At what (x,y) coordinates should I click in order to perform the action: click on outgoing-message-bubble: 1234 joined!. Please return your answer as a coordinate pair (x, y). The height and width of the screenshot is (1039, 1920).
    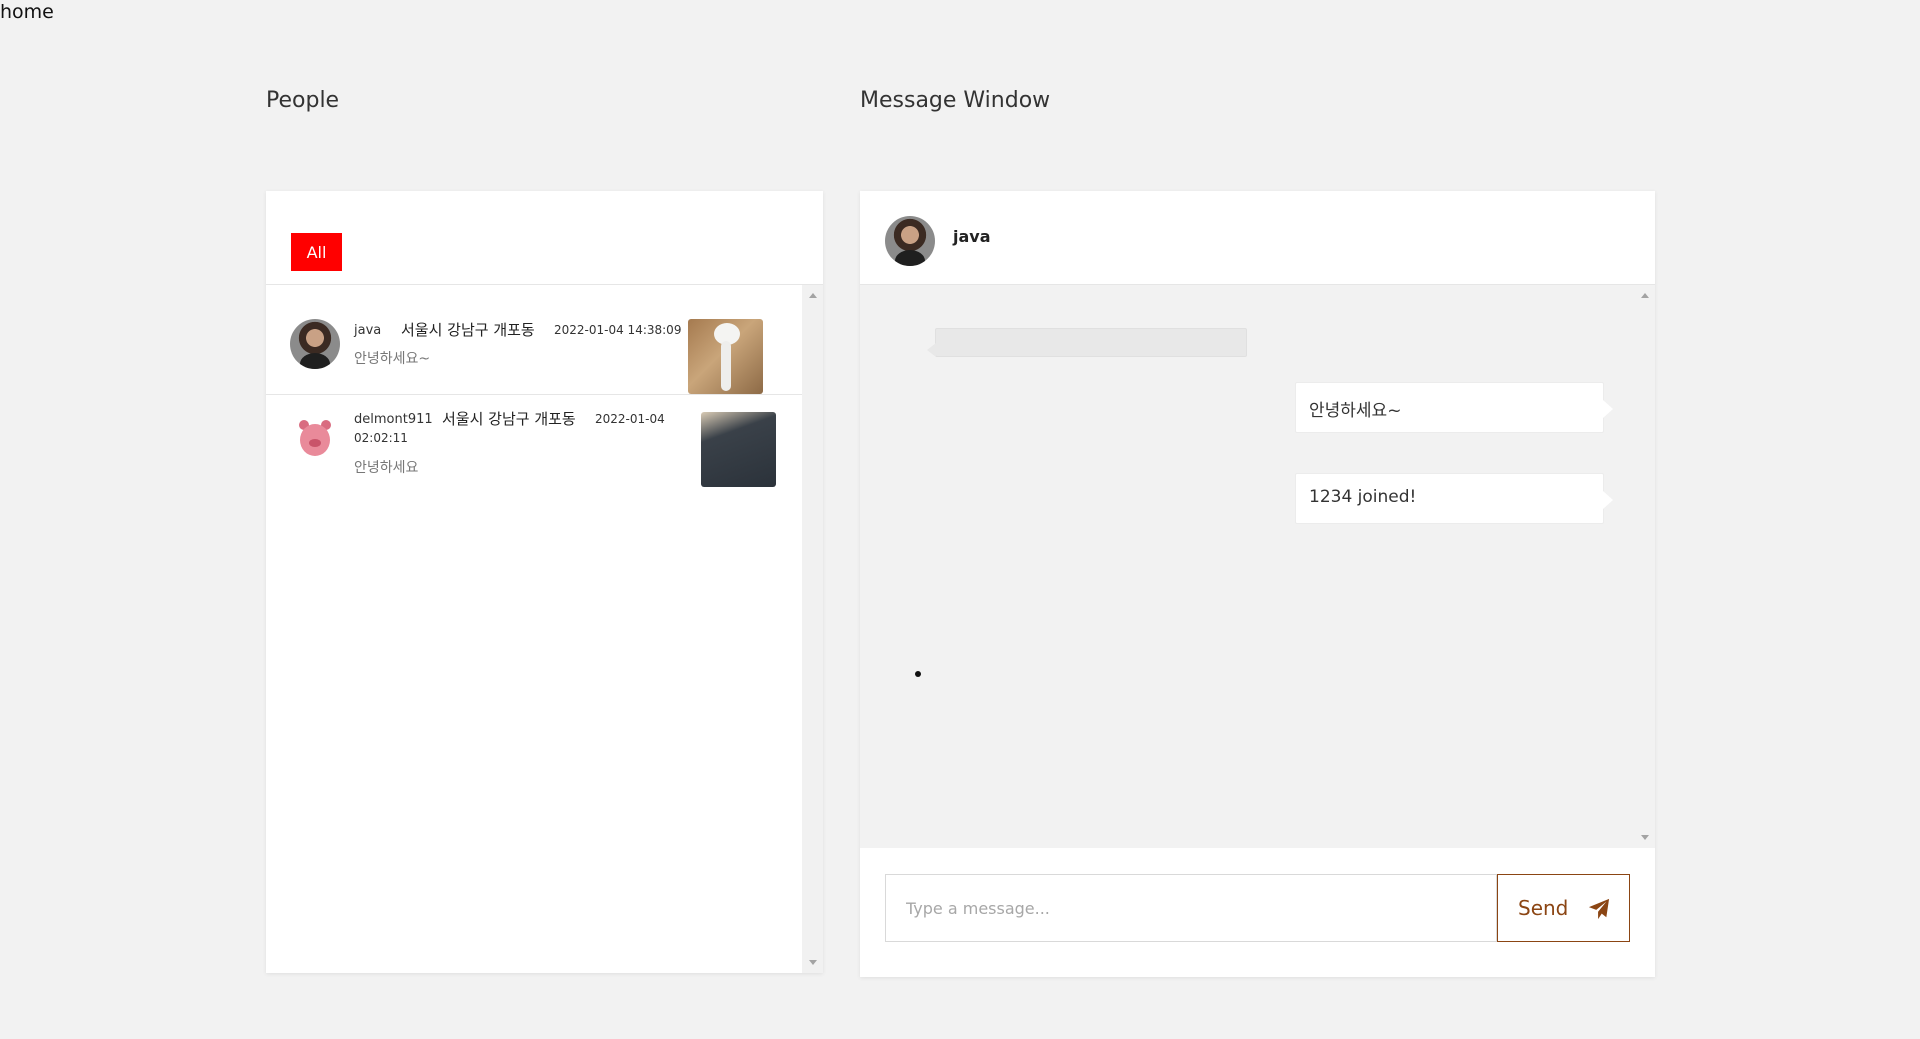
    Looking at the image, I should click on (1454, 498).